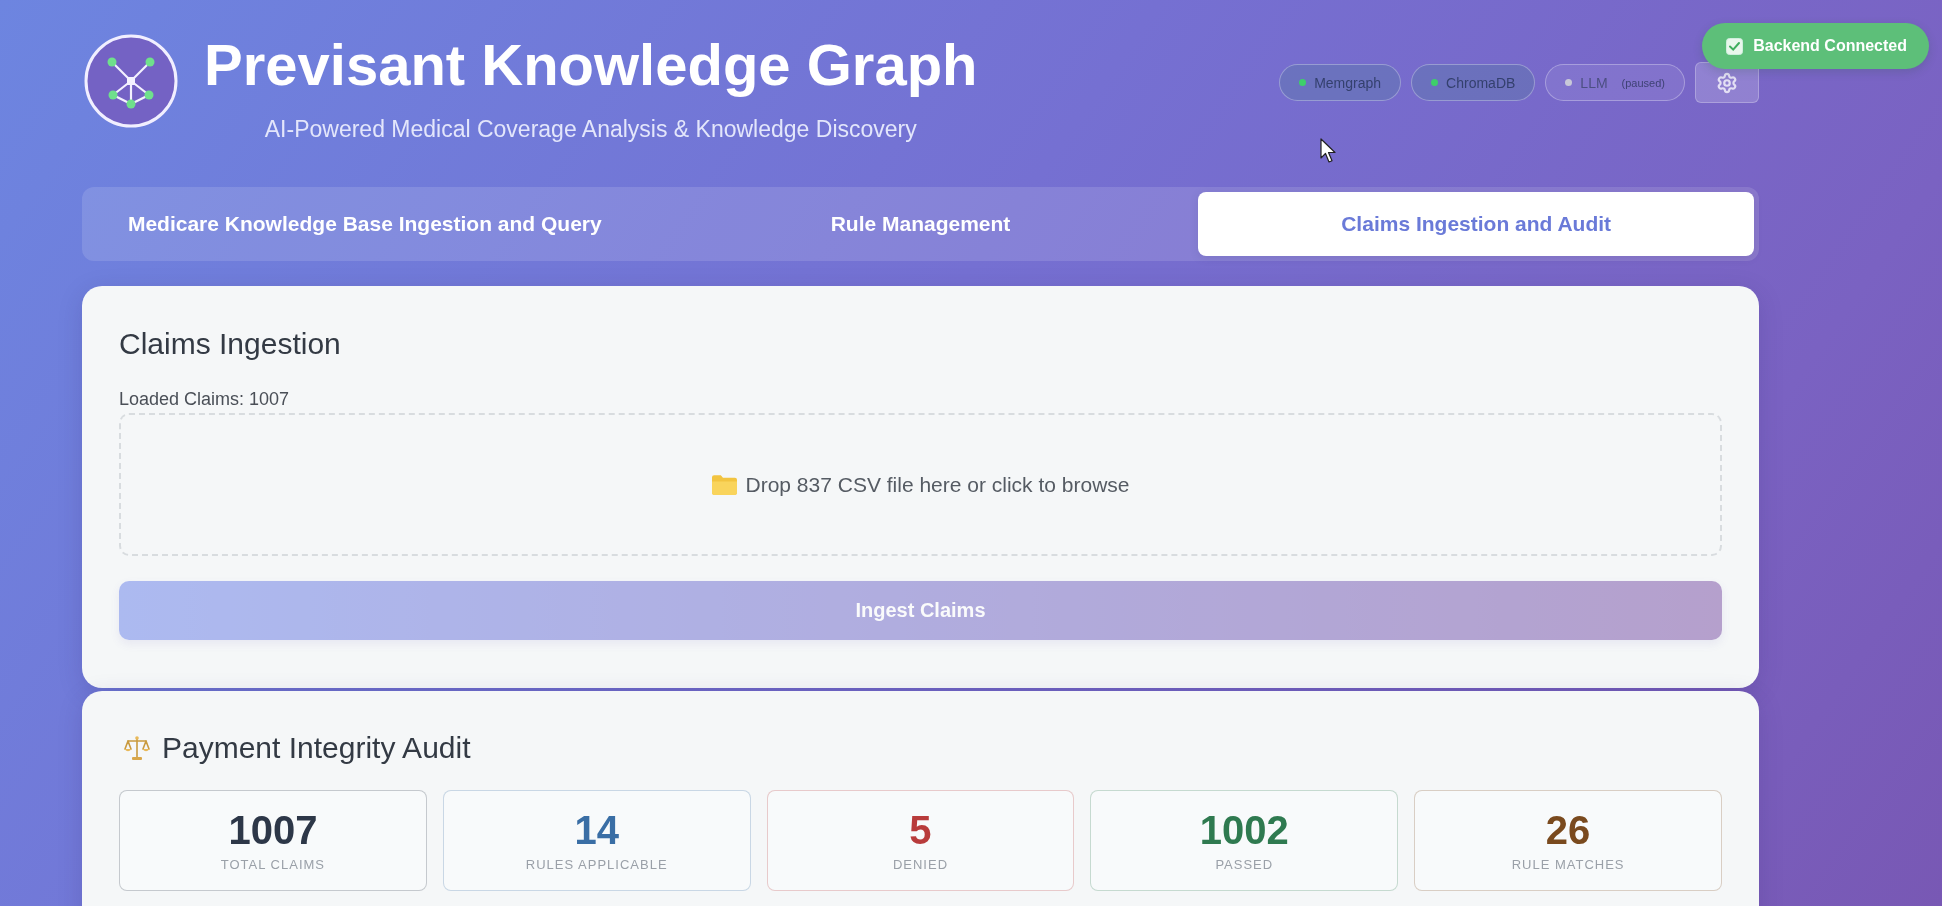  What do you see at coordinates (1348, 82) in the screenshot?
I see `service-name: Memgraph` at bounding box center [1348, 82].